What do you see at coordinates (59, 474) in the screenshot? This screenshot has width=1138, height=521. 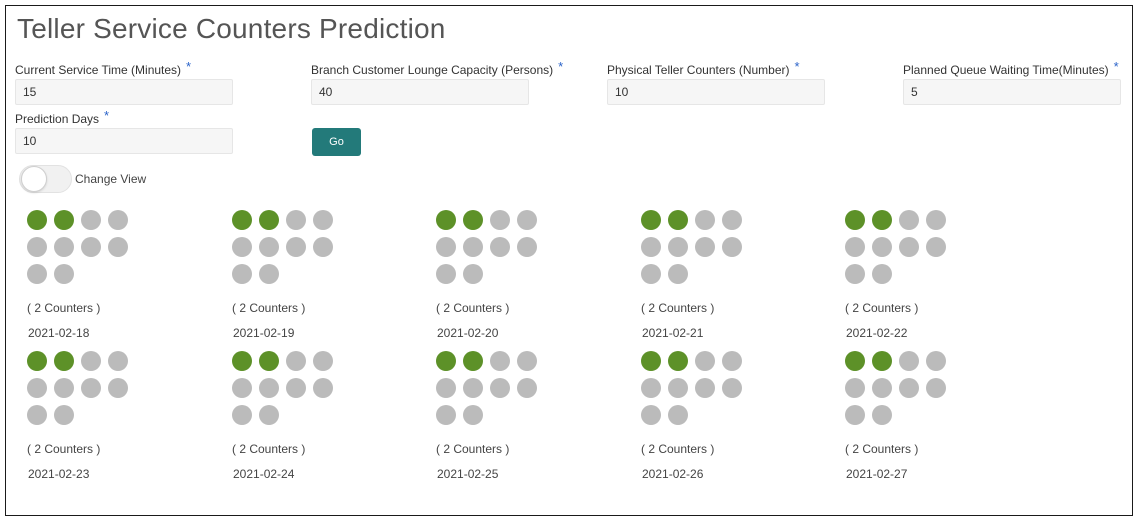 I see `prediction-date: 2021-02-23` at bounding box center [59, 474].